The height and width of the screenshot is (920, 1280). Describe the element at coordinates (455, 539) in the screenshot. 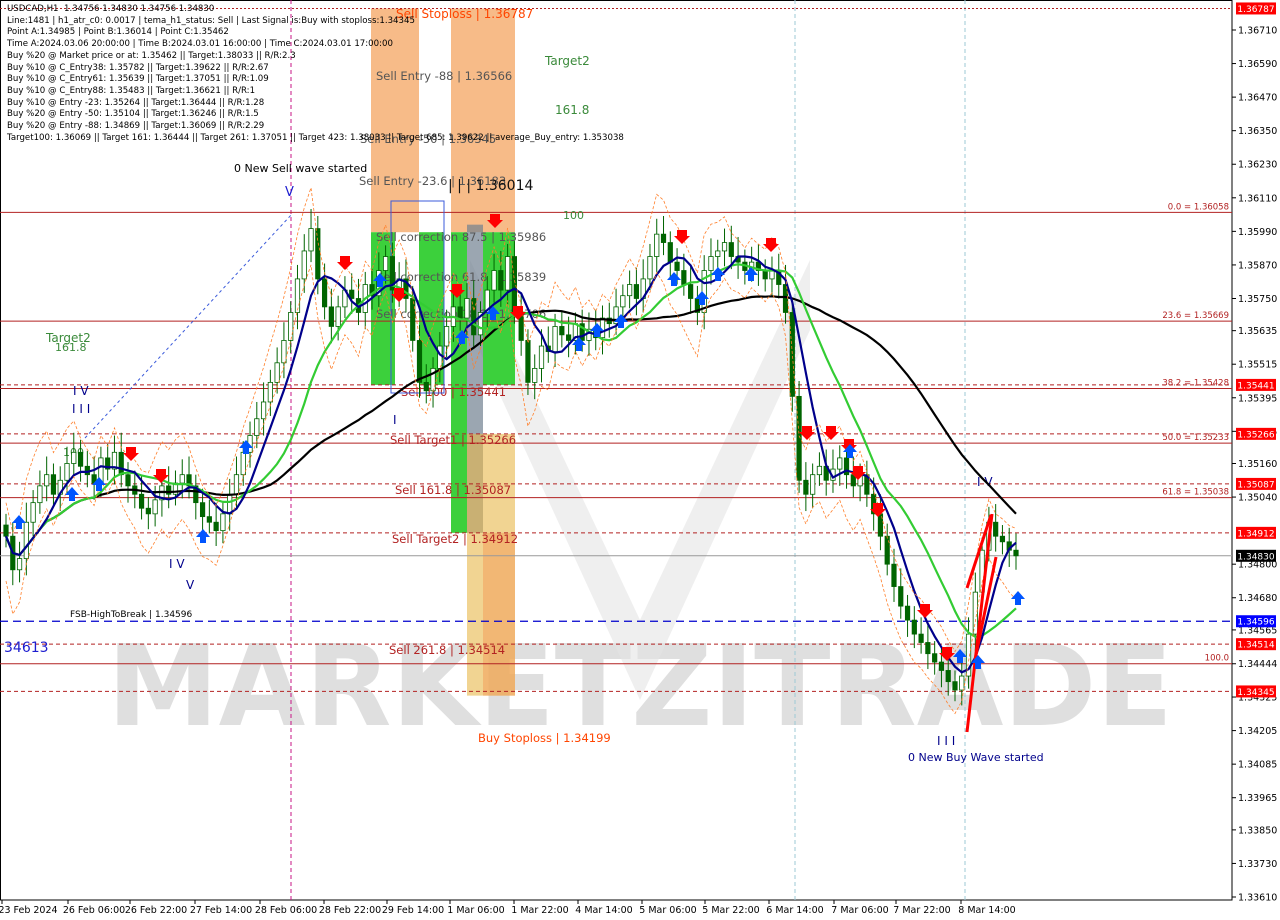

I see `zone-label: Sell Target2 | 1.34912` at that location.